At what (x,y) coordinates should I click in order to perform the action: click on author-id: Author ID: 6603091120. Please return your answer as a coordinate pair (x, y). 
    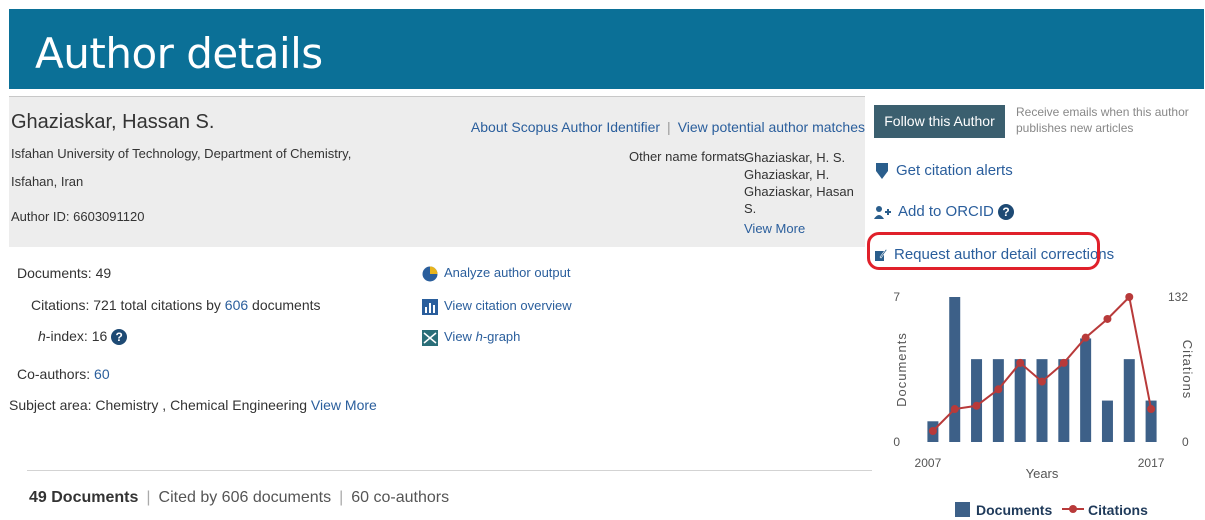
    Looking at the image, I should click on (78, 216).